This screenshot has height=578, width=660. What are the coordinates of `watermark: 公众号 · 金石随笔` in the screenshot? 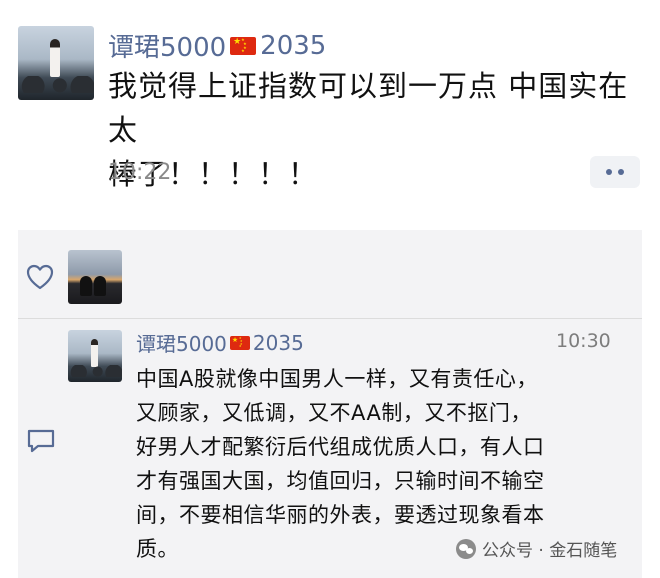 It's located at (536, 548).